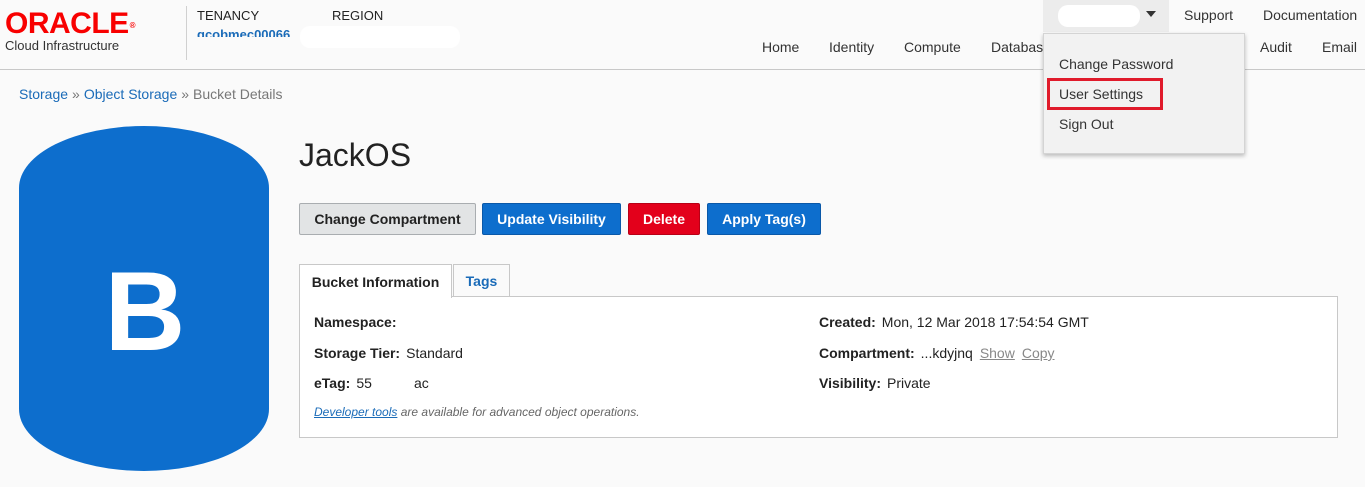 The height and width of the screenshot is (487, 1365). What do you see at coordinates (43, 94) in the screenshot?
I see `breadcrumb-storage: Storage` at bounding box center [43, 94].